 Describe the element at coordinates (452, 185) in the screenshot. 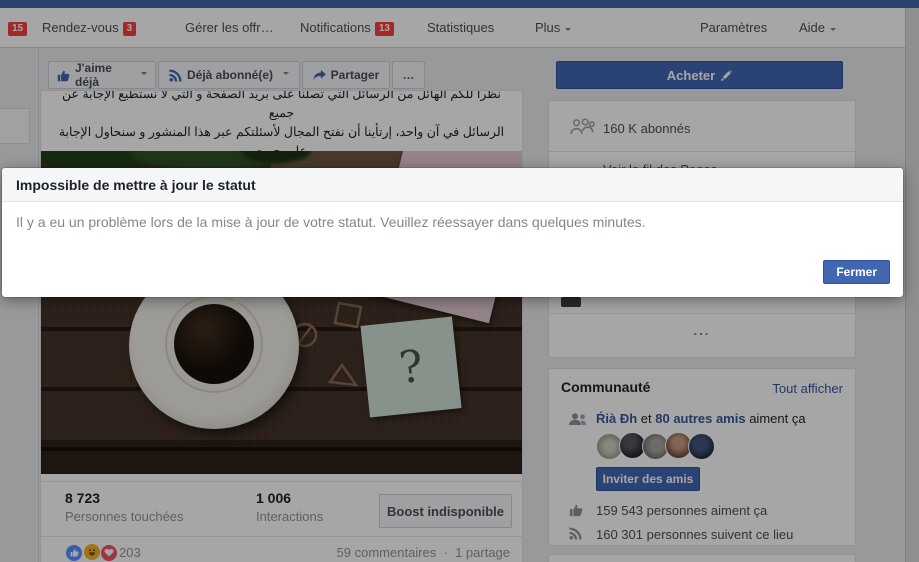

I see `dialog-title: Impossible de mettre à jour le statut` at that location.